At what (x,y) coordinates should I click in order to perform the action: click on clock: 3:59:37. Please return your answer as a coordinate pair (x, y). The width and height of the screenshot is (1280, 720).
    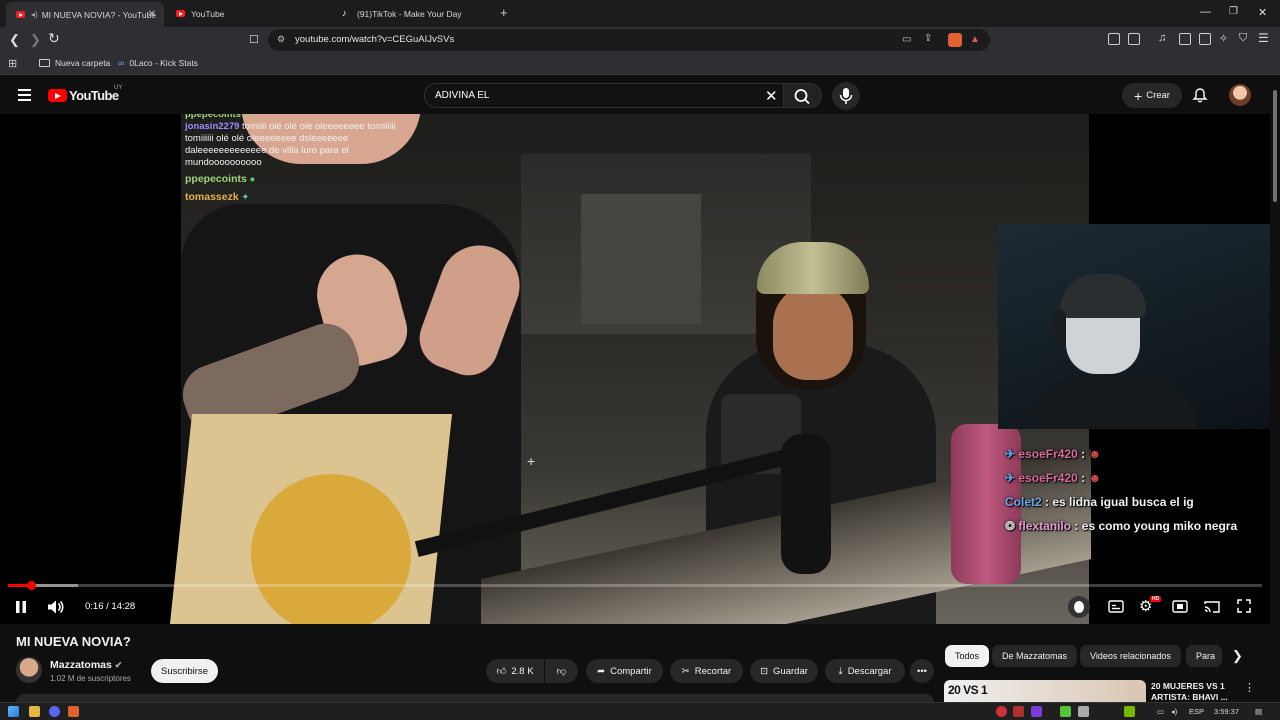
    Looking at the image, I should click on (1226, 711).